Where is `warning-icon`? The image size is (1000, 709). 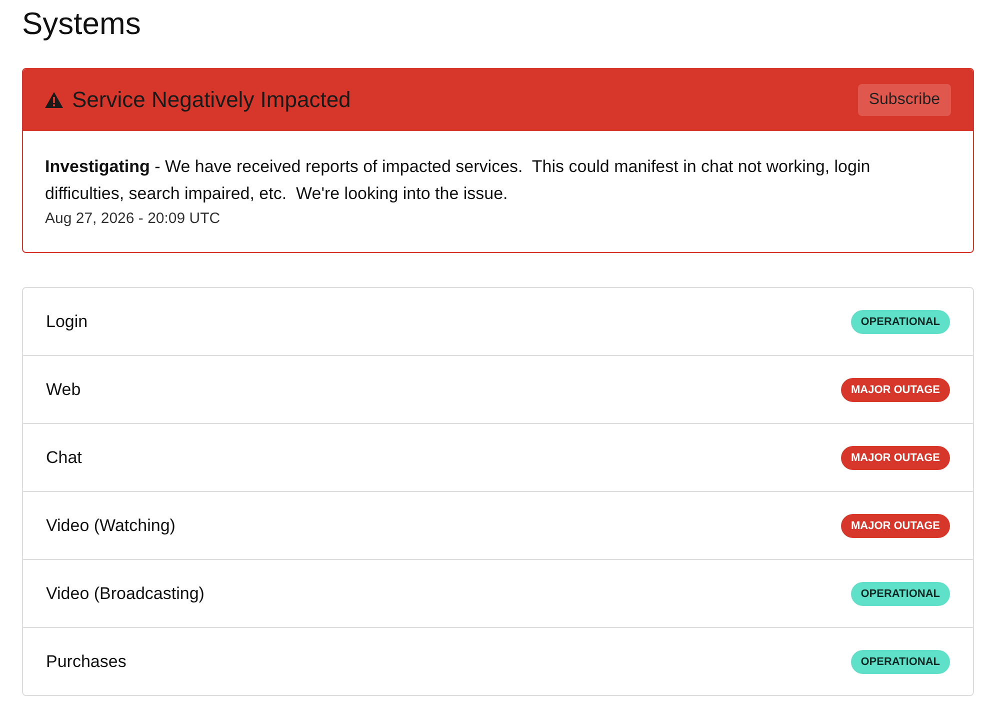
warning-icon is located at coordinates (54, 100).